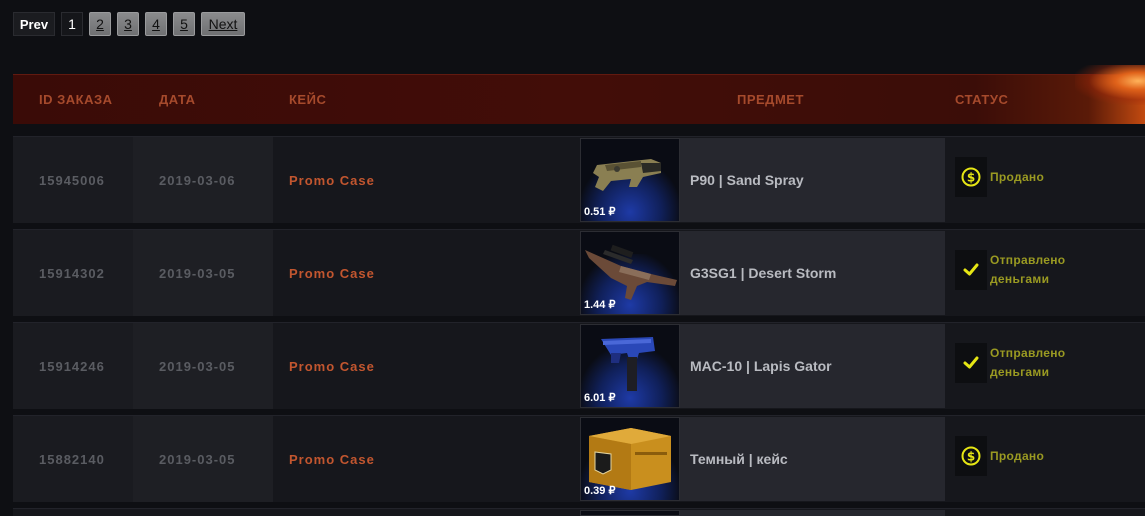 The image size is (1145, 516). I want to click on page-link-2: 2, so click(100, 24).